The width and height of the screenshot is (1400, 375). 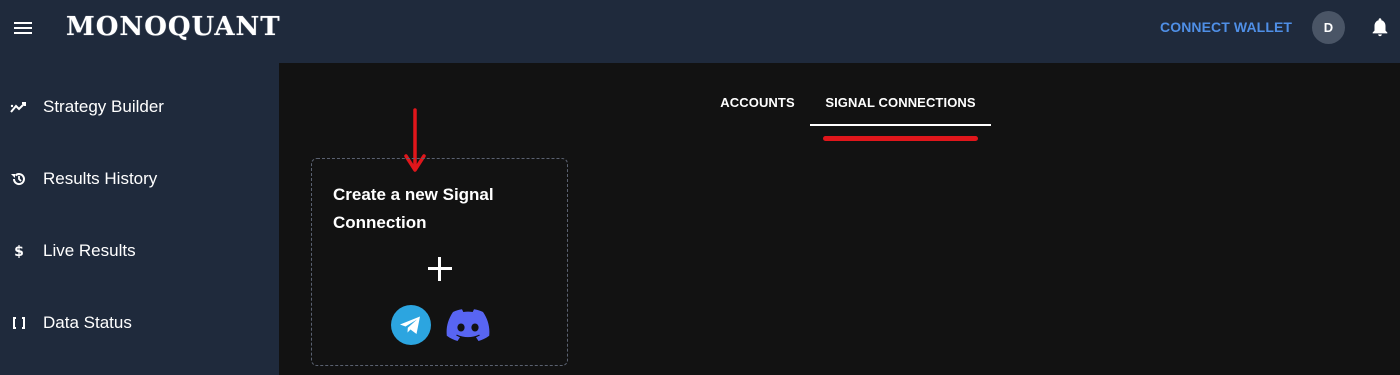 What do you see at coordinates (440, 269) in the screenshot?
I see `plus-icon` at bounding box center [440, 269].